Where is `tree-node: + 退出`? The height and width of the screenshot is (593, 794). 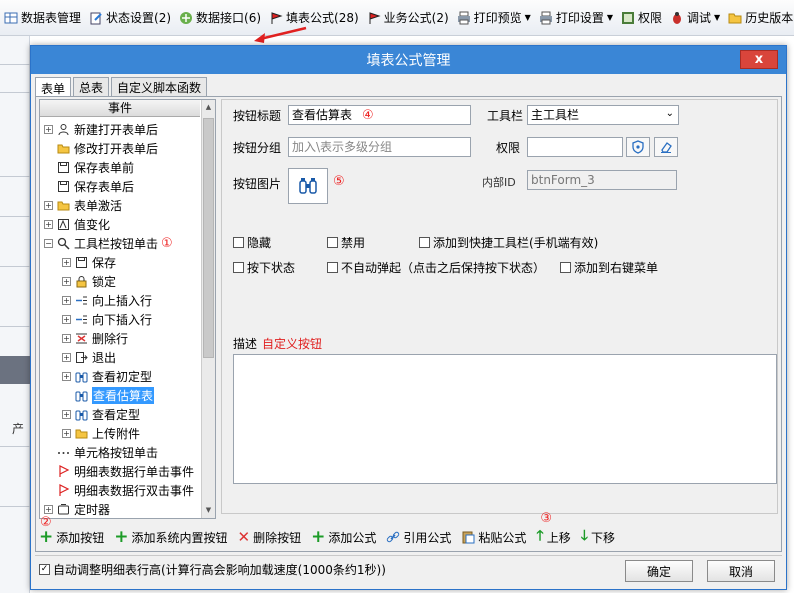
tree-node: + 退出 is located at coordinates (89, 357).